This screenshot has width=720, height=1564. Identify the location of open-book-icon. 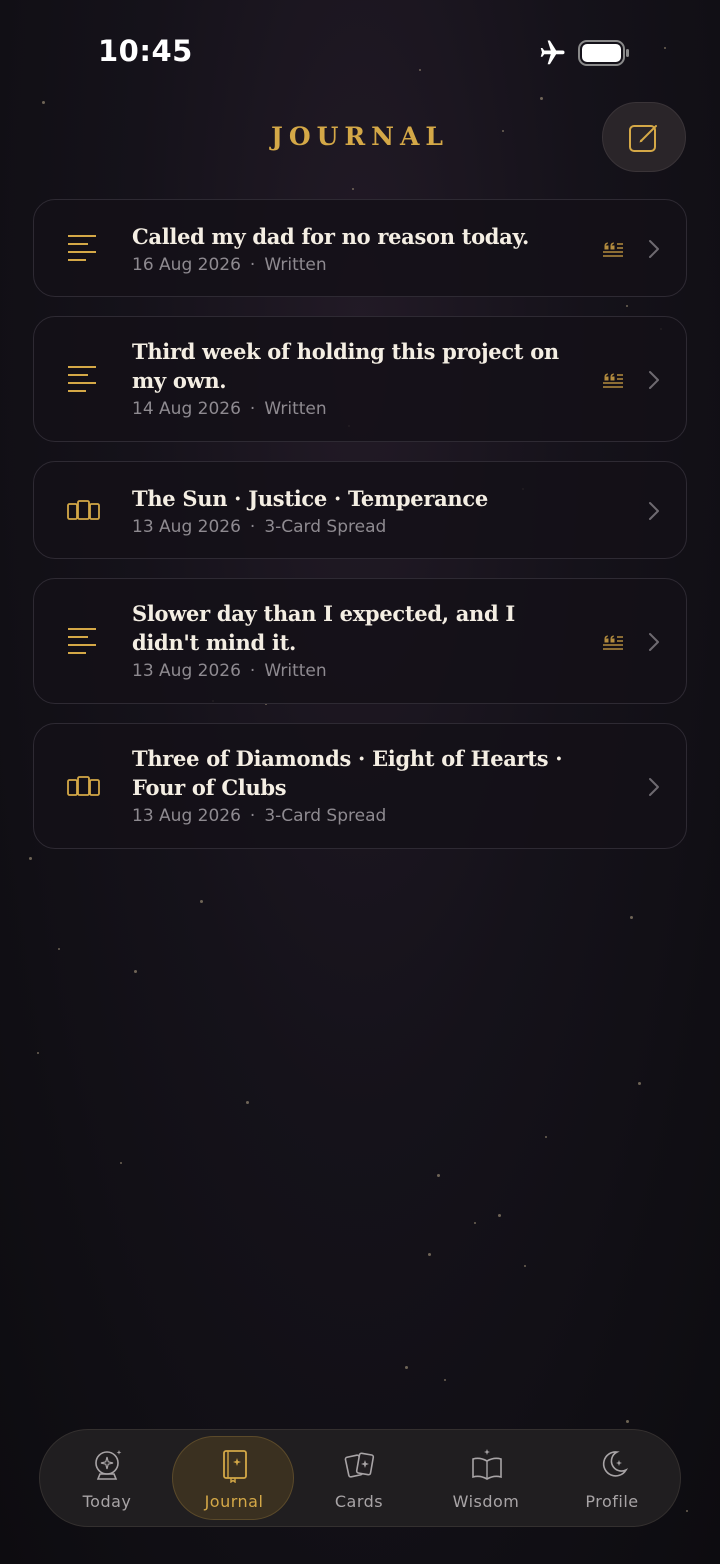
(487, 1464).